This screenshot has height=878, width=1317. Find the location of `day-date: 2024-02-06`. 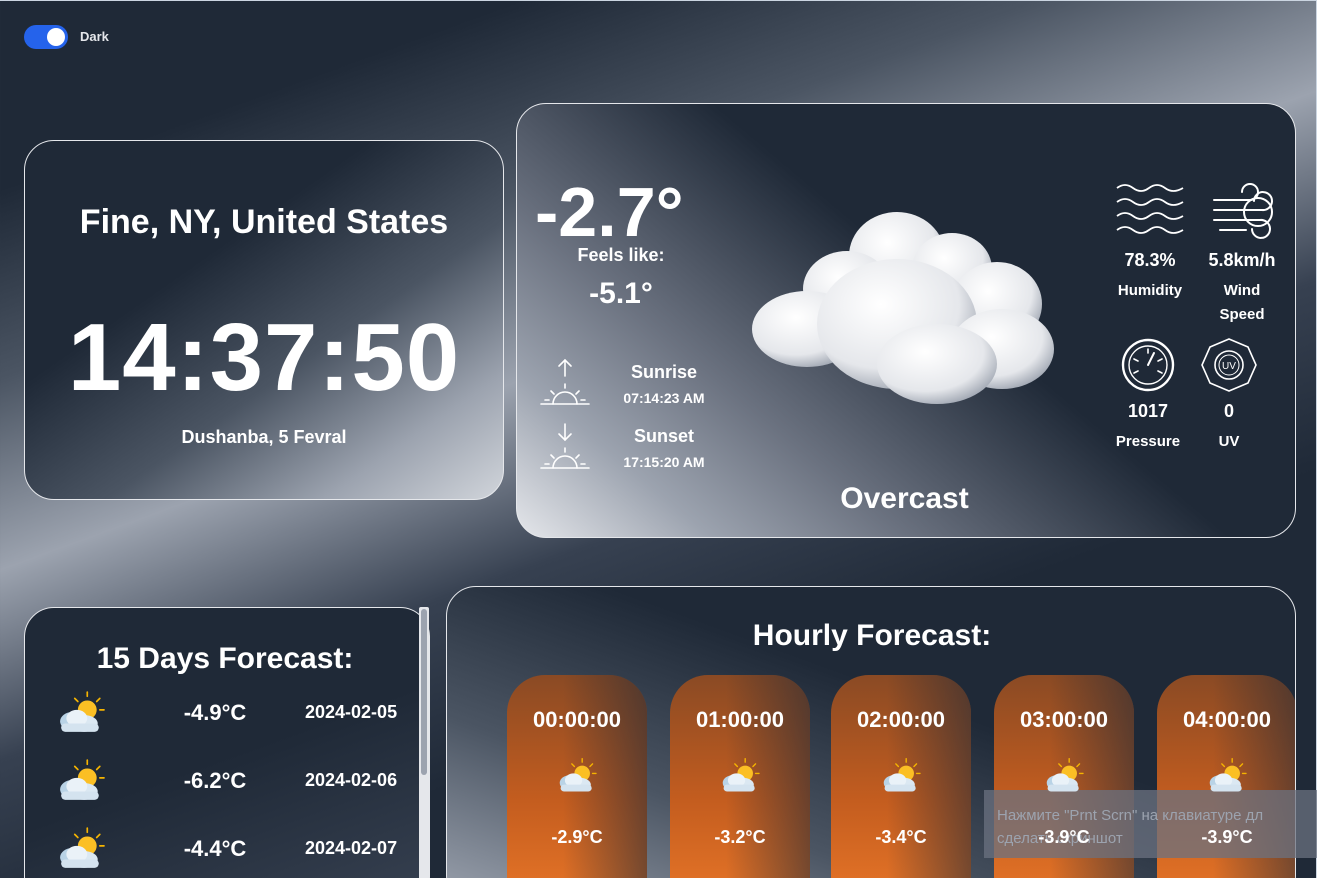

day-date: 2024-02-06 is located at coordinates (351, 780).